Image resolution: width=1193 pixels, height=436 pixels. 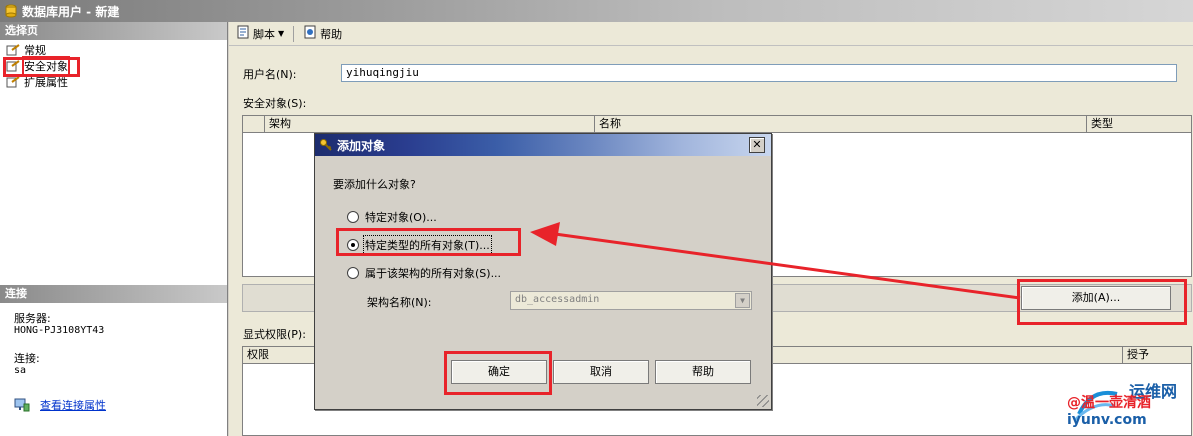 I want to click on username-label: 用户名(N):, so click(x=270, y=74).